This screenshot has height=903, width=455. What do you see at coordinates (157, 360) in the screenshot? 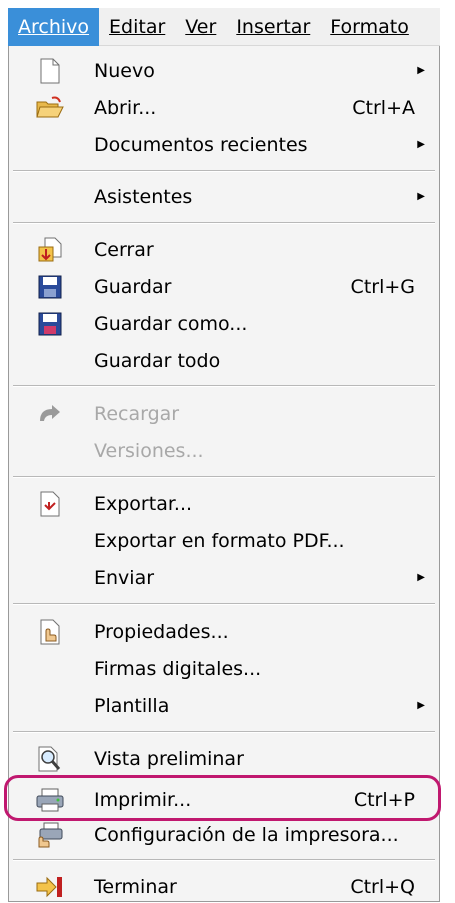
I see `menu-item-label: Guardar todo` at bounding box center [157, 360].